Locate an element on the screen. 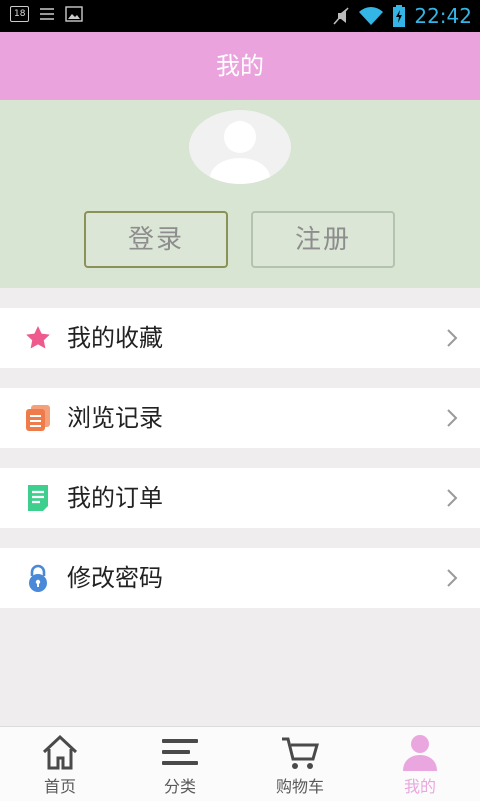 This screenshot has height=801, width=480. battery-icon is located at coordinates (399, 16).